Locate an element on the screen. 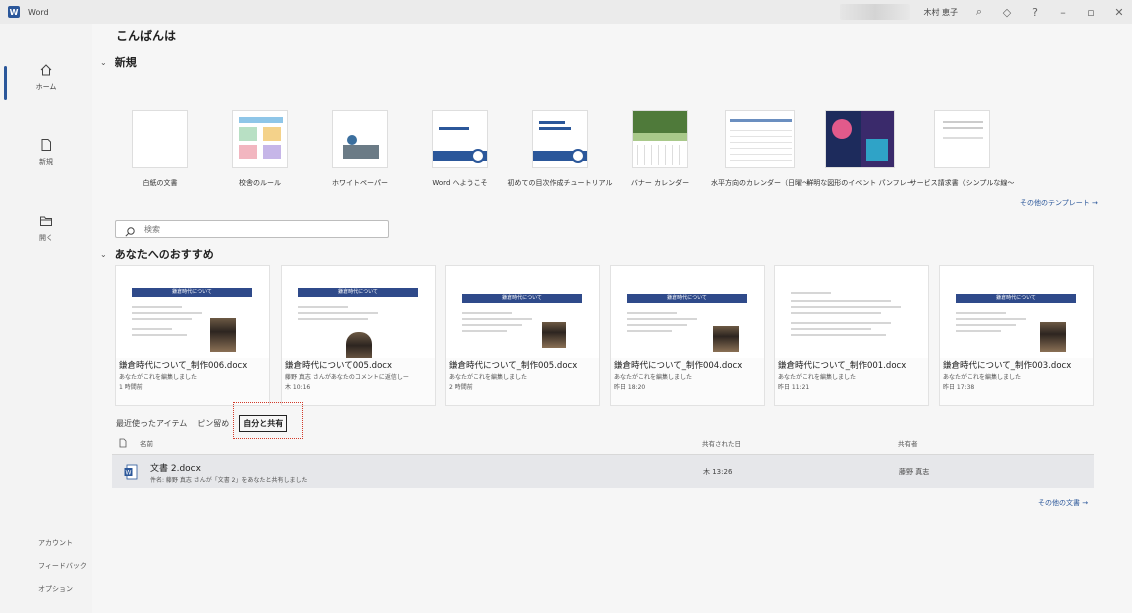  minimize-icon: – is located at coordinates (1063, 12).